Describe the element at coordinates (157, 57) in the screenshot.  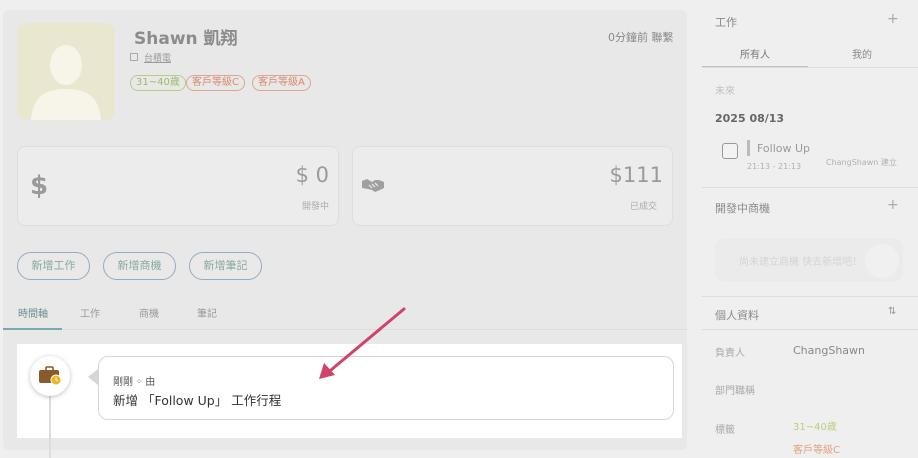
I see `company-link: 台積電` at that location.